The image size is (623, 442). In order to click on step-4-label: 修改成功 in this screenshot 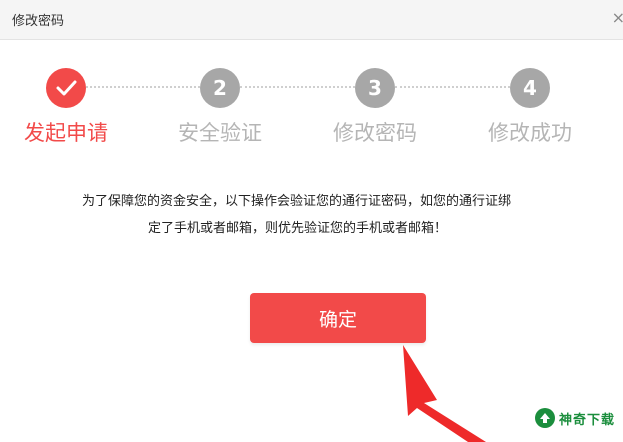, I will do `click(530, 133)`.